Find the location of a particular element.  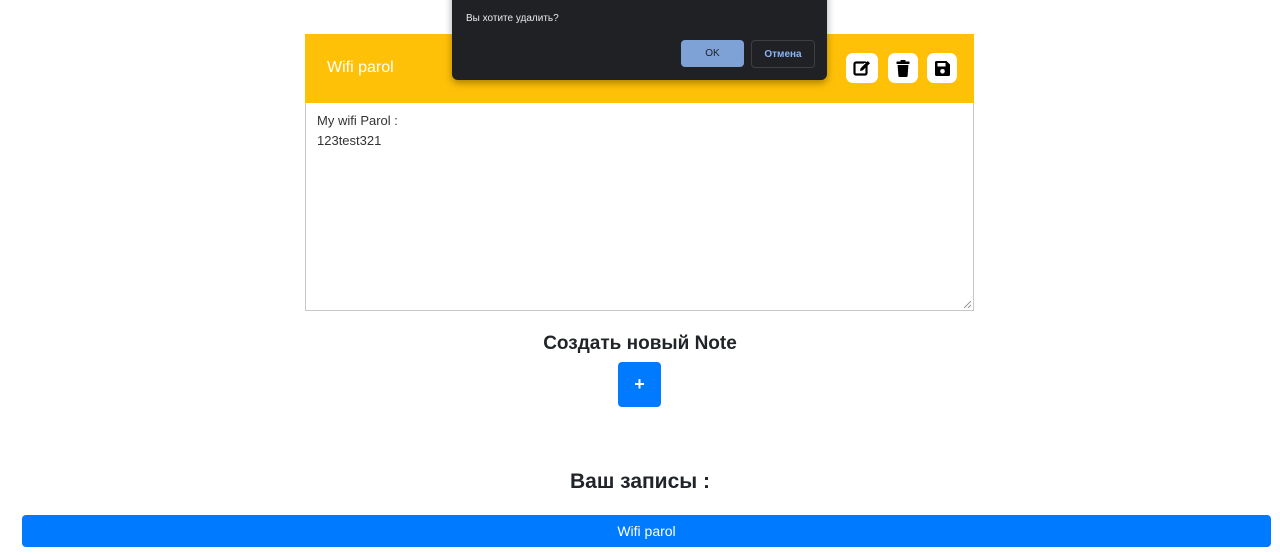

edit-icon is located at coordinates (862, 68).